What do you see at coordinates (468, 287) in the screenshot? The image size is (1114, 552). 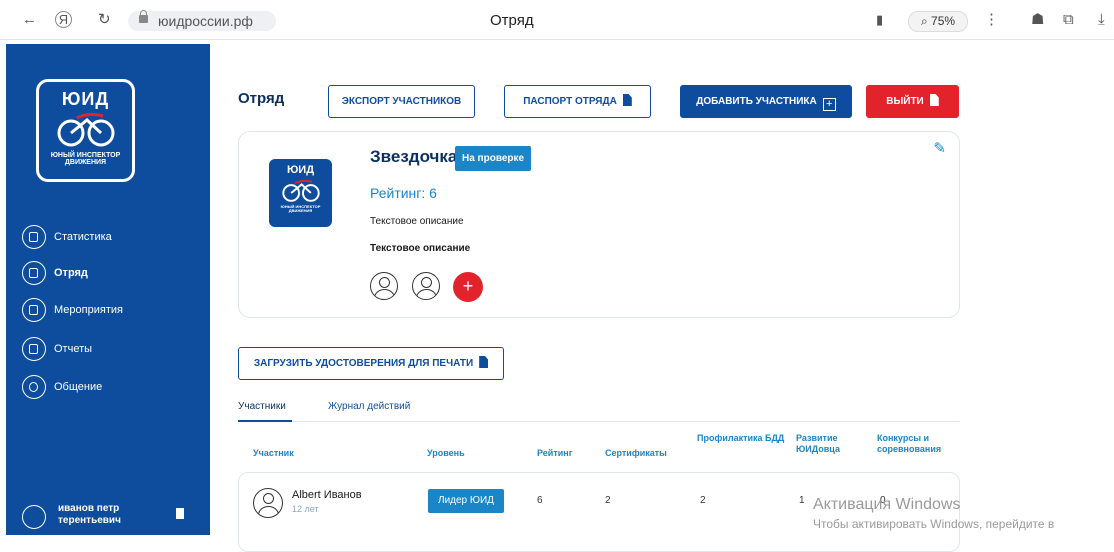 I see `add-member-avatar-button: +` at bounding box center [468, 287].